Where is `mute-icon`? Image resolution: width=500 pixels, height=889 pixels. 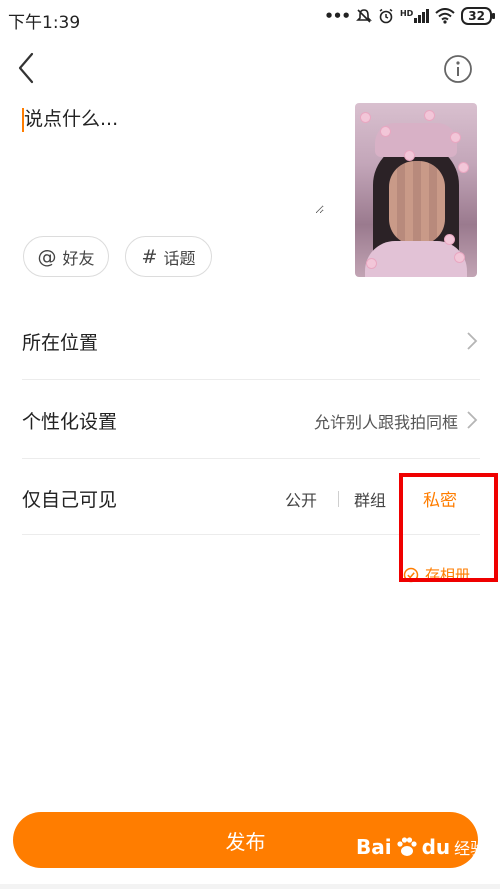 mute-icon is located at coordinates (364, 16).